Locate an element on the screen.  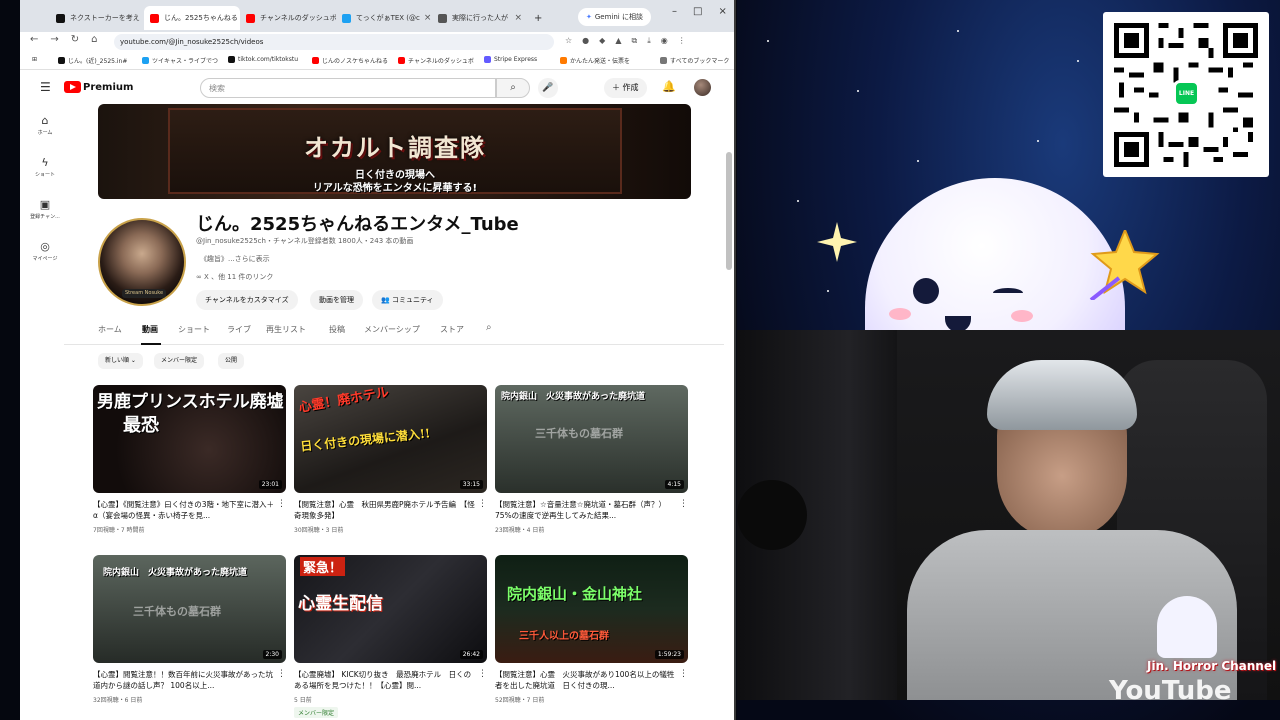
community-button: 👥 コミュニティ is located at coordinates (407, 300).